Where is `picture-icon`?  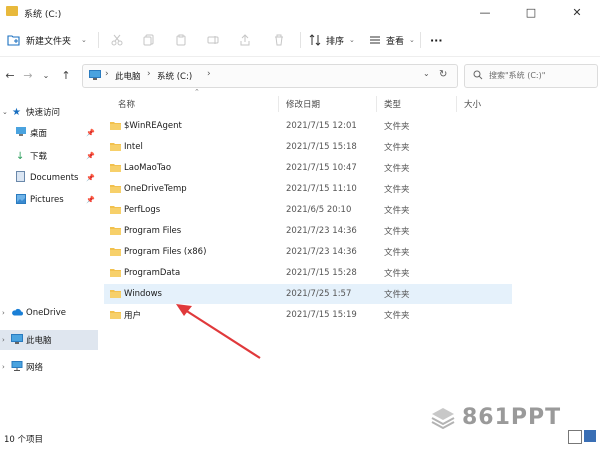 picture-icon is located at coordinates (21, 200).